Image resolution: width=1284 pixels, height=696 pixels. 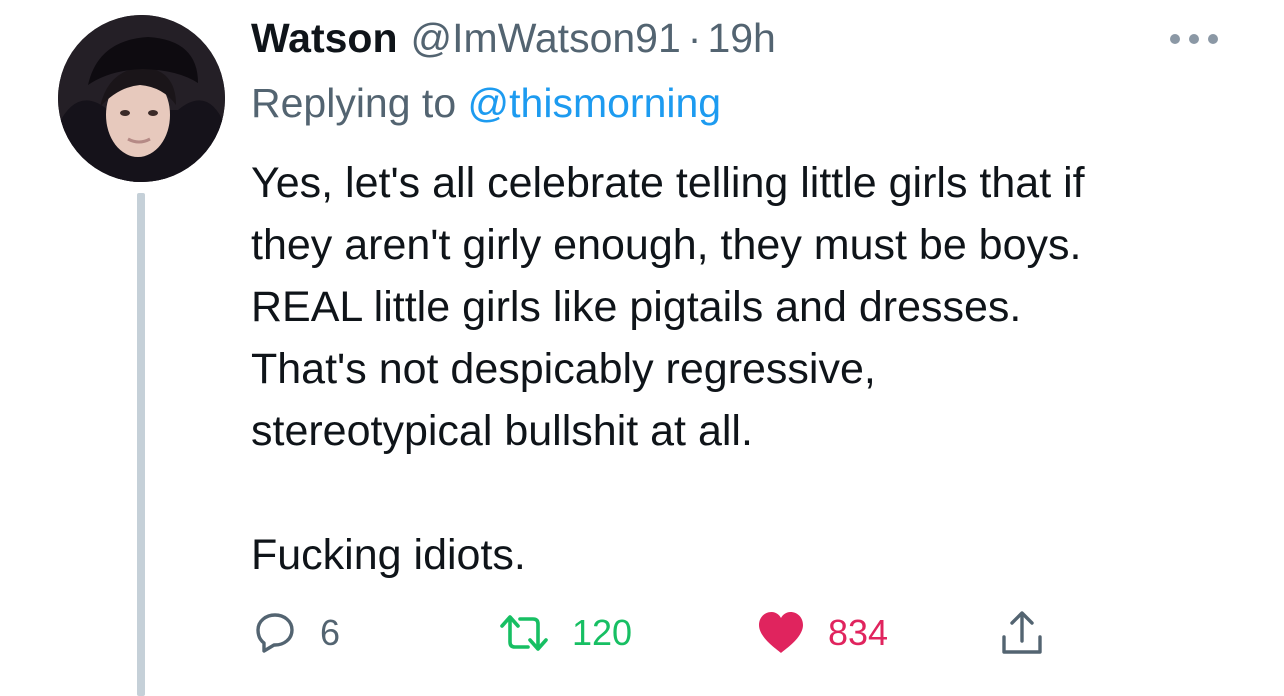 What do you see at coordinates (546, 38) in the screenshot?
I see `user-handle: @ImWatson91` at bounding box center [546, 38].